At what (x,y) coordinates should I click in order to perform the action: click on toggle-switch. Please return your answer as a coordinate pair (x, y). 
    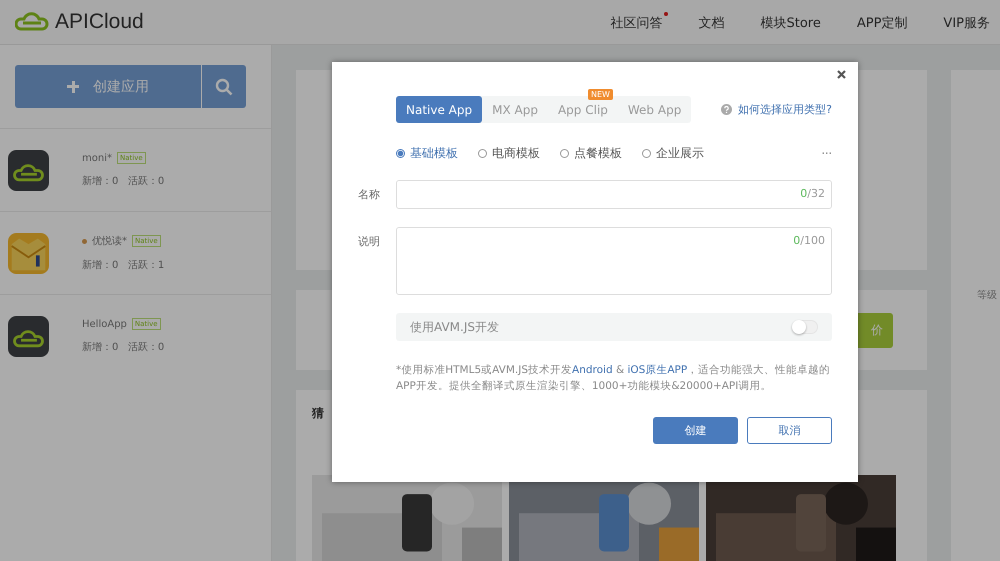
    Looking at the image, I should click on (805, 327).